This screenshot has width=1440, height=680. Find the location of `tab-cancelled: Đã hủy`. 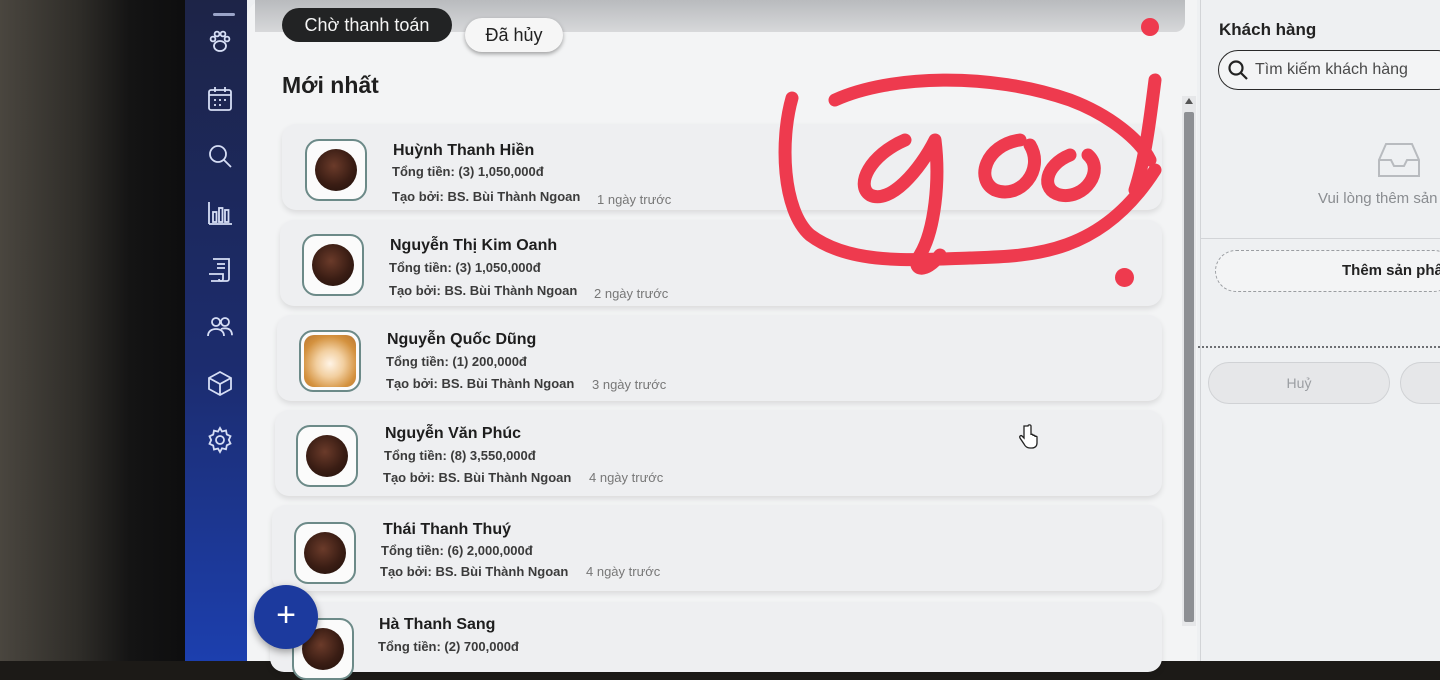

tab-cancelled: Đã hủy is located at coordinates (514, 35).